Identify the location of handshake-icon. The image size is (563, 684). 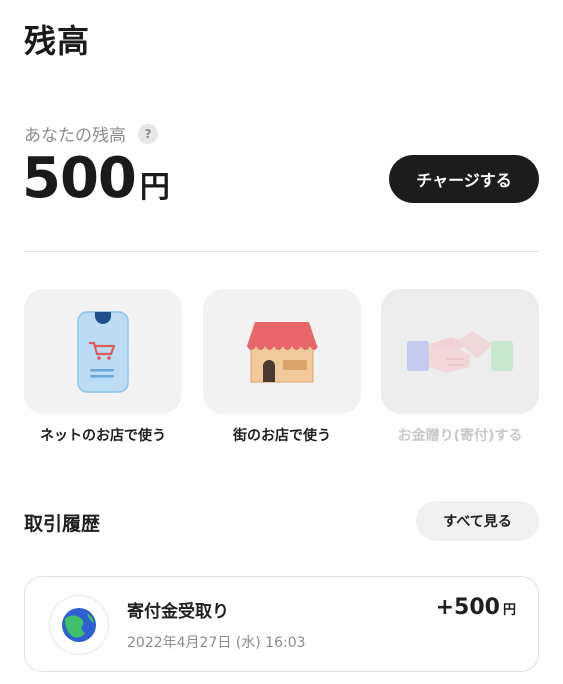
(460, 351).